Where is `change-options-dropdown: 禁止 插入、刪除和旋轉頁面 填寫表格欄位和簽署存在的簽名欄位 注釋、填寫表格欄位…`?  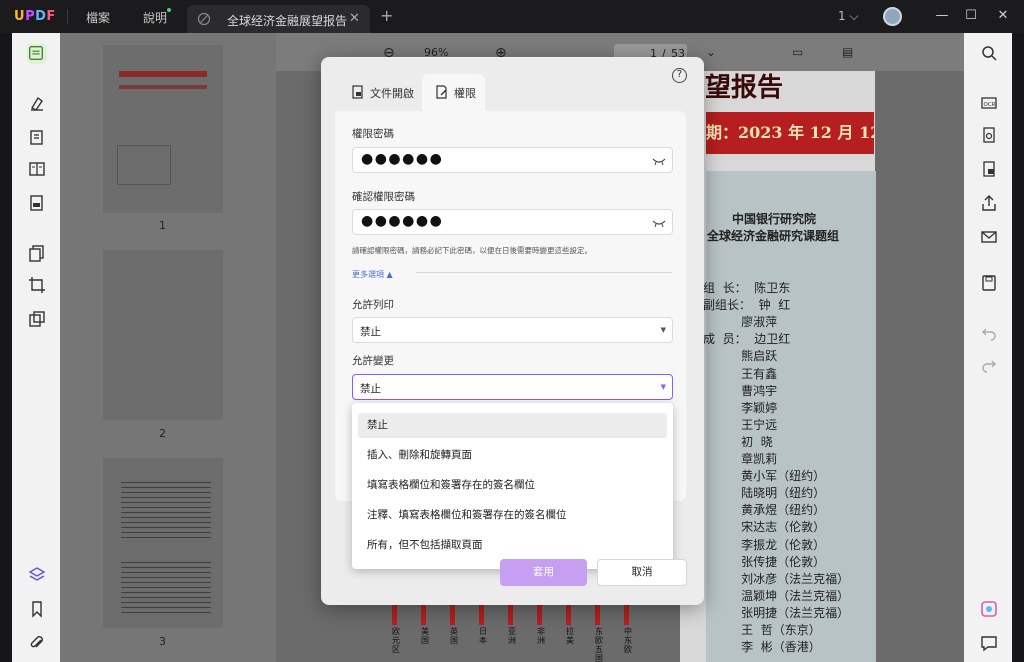
change-options-dropdown: 禁止 插入、刪除和旋轉頁面 填寫表格欄位和簽署存在的簽名欄位 注釋、填寫表格欄位… is located at coordinates (512, 486).